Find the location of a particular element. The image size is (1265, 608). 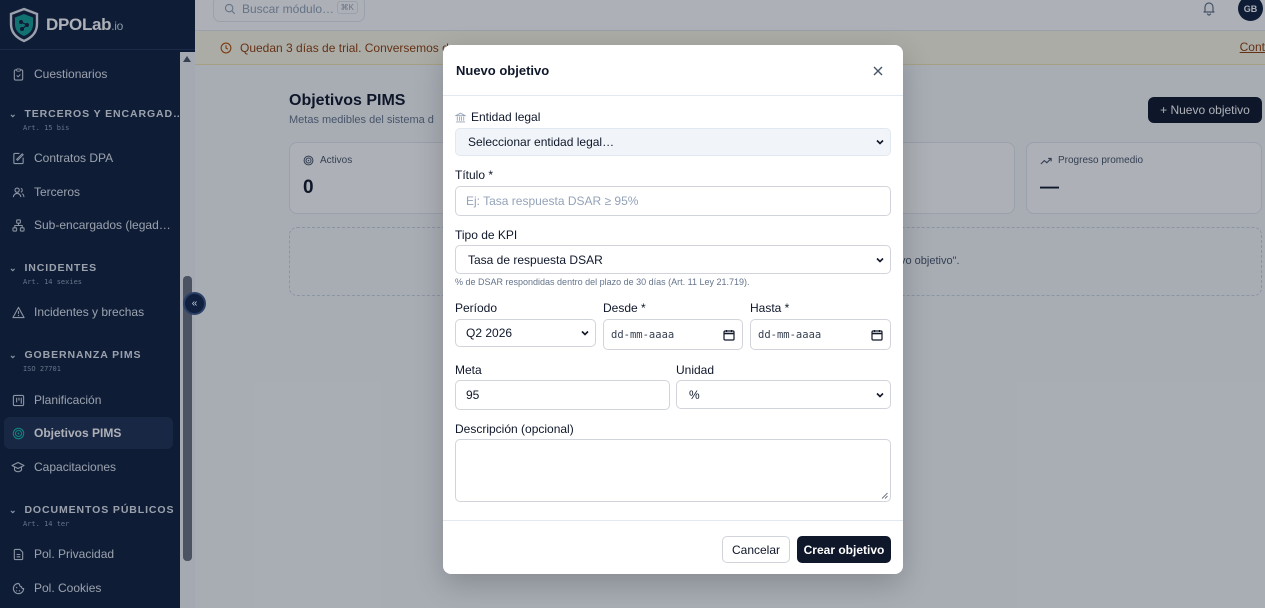

bank-icon is located at coordinates (460, 117).